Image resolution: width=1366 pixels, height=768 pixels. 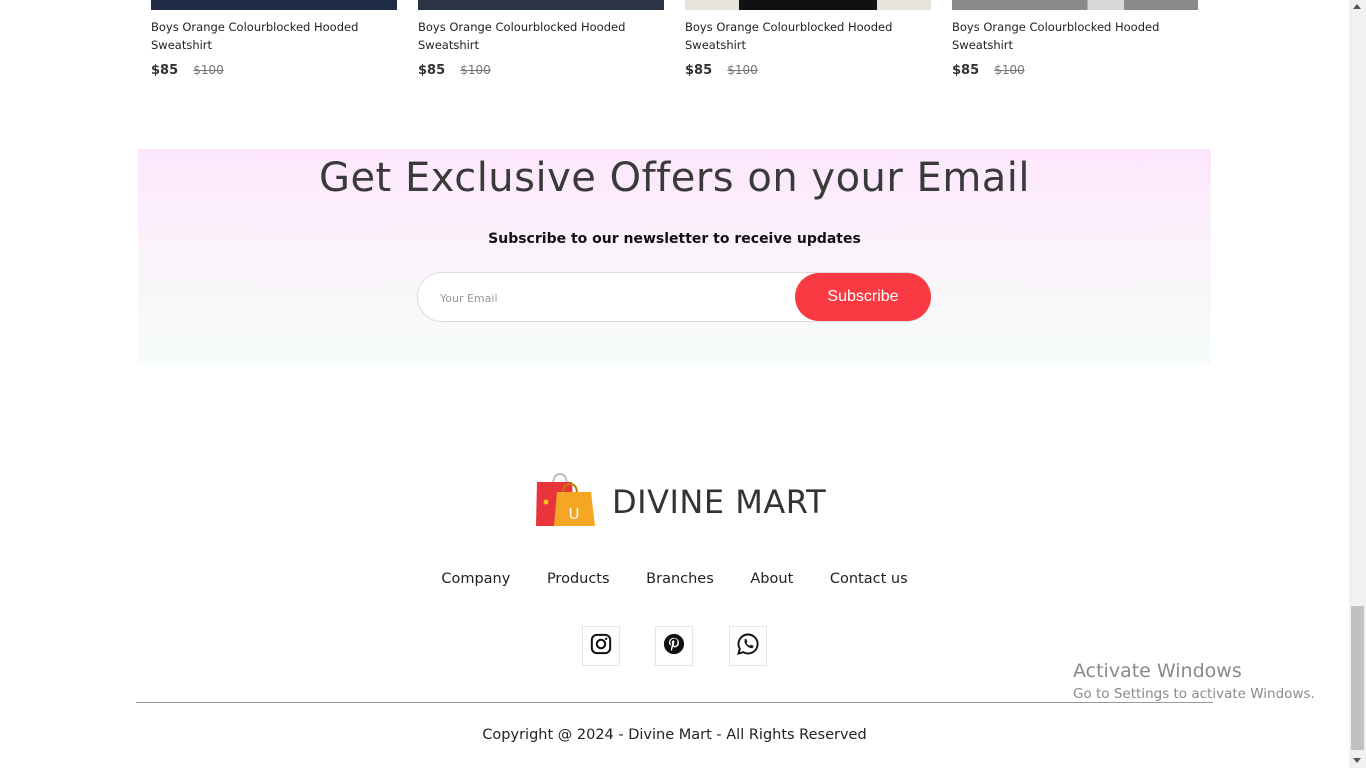 I want to click on footer-link-products: Products, so click(x=578, y=579).